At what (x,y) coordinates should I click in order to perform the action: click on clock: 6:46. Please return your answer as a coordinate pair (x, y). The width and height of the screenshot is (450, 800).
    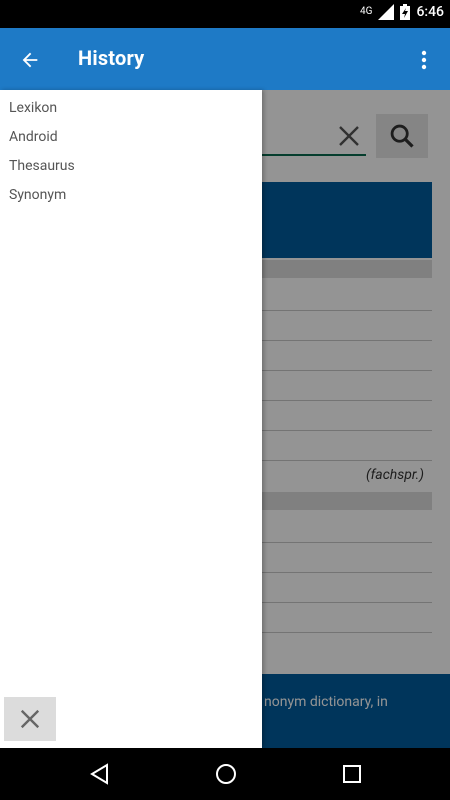
    Looking at the image, I should click on (430, 12).